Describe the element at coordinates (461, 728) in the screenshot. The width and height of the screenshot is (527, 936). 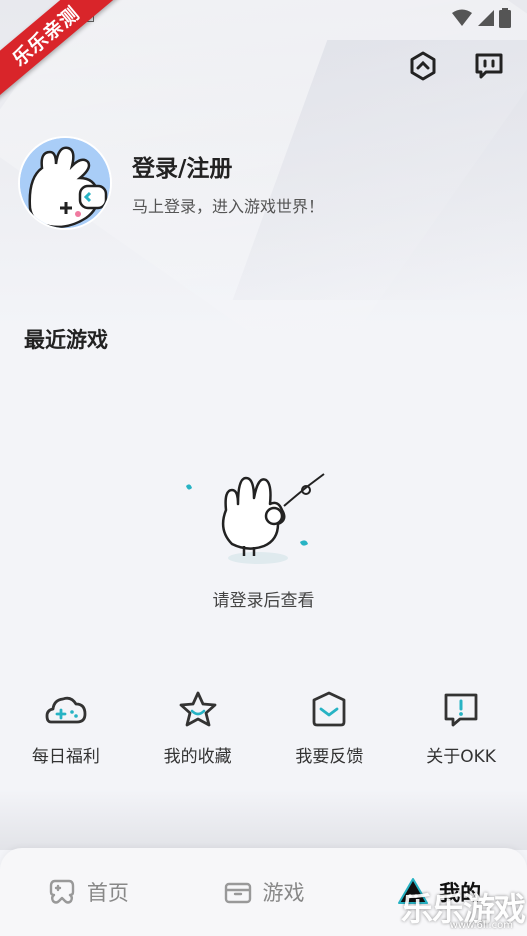
I see `quick-about: 关于OKK` at that location.